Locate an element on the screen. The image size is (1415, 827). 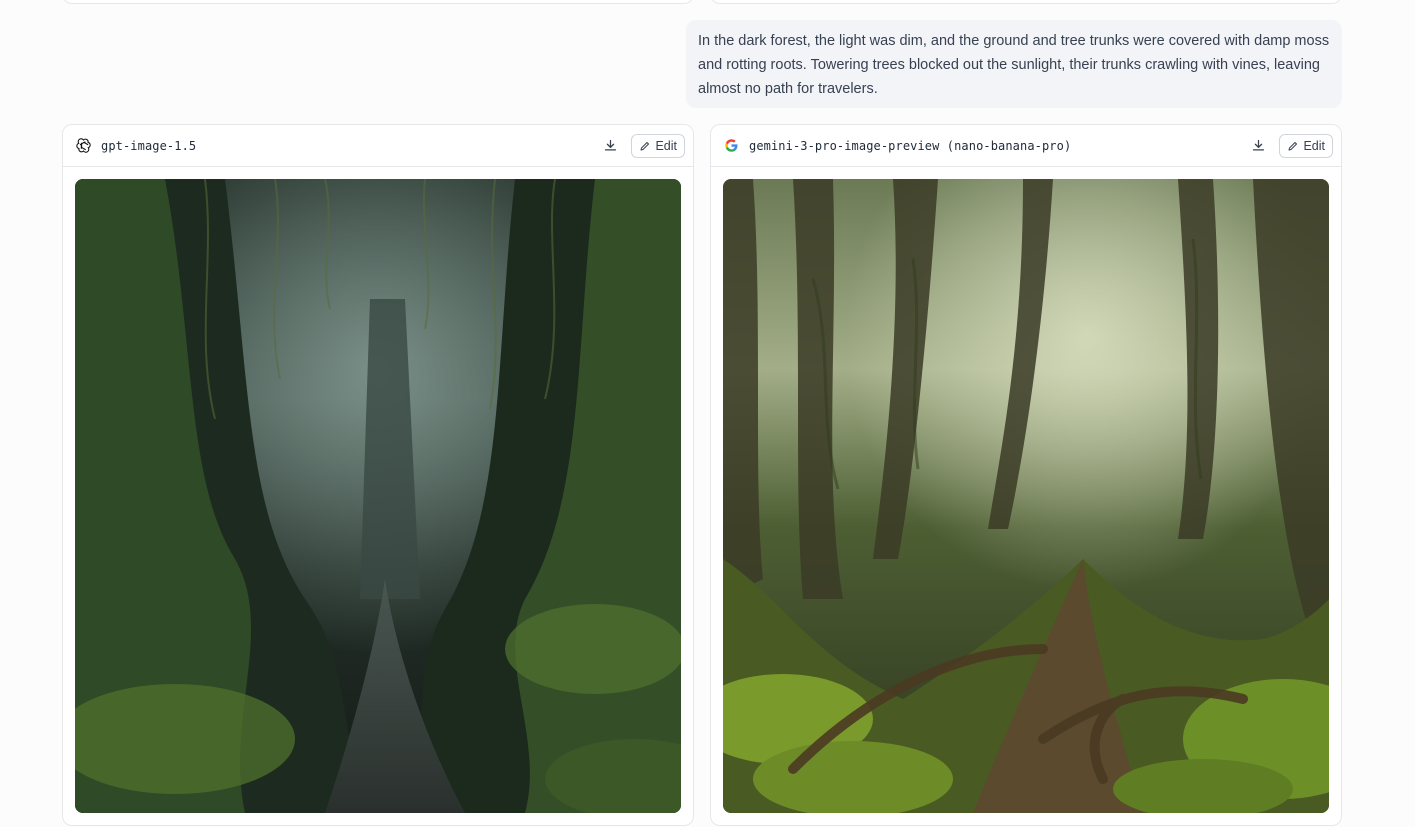
openai-logo-icon is located at coordinates (83, 146).